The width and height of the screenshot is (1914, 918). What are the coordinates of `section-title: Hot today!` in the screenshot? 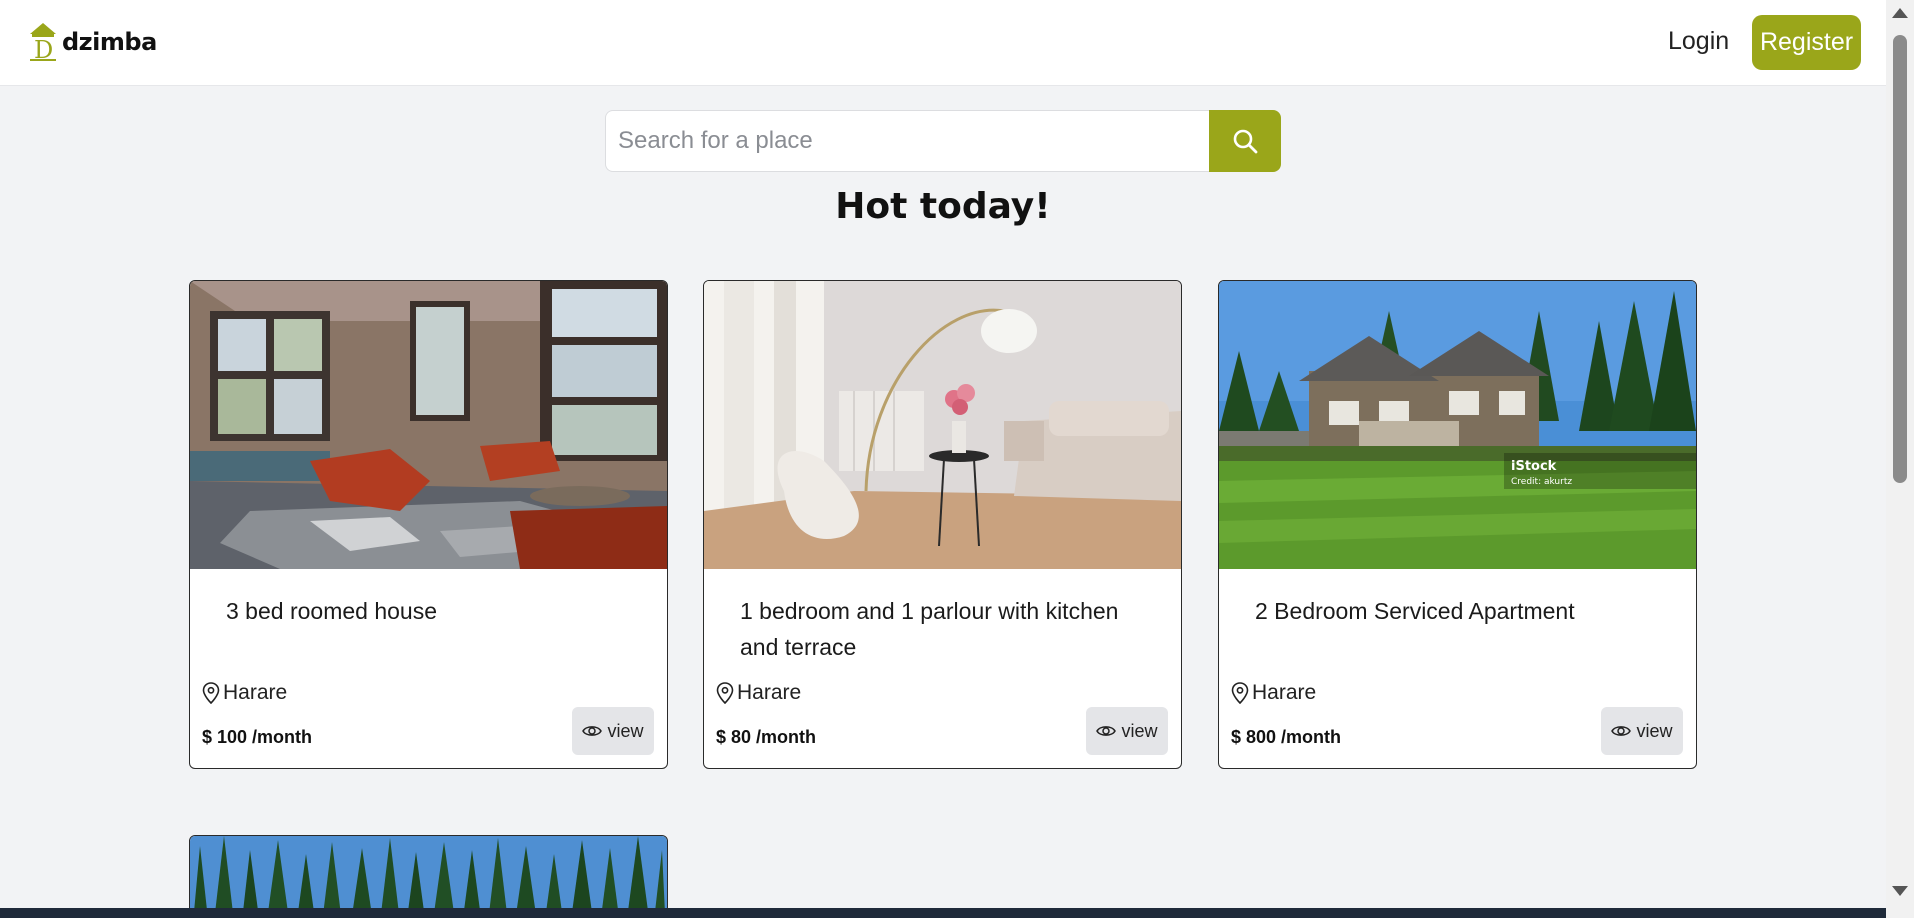 It's located at (943, 206).